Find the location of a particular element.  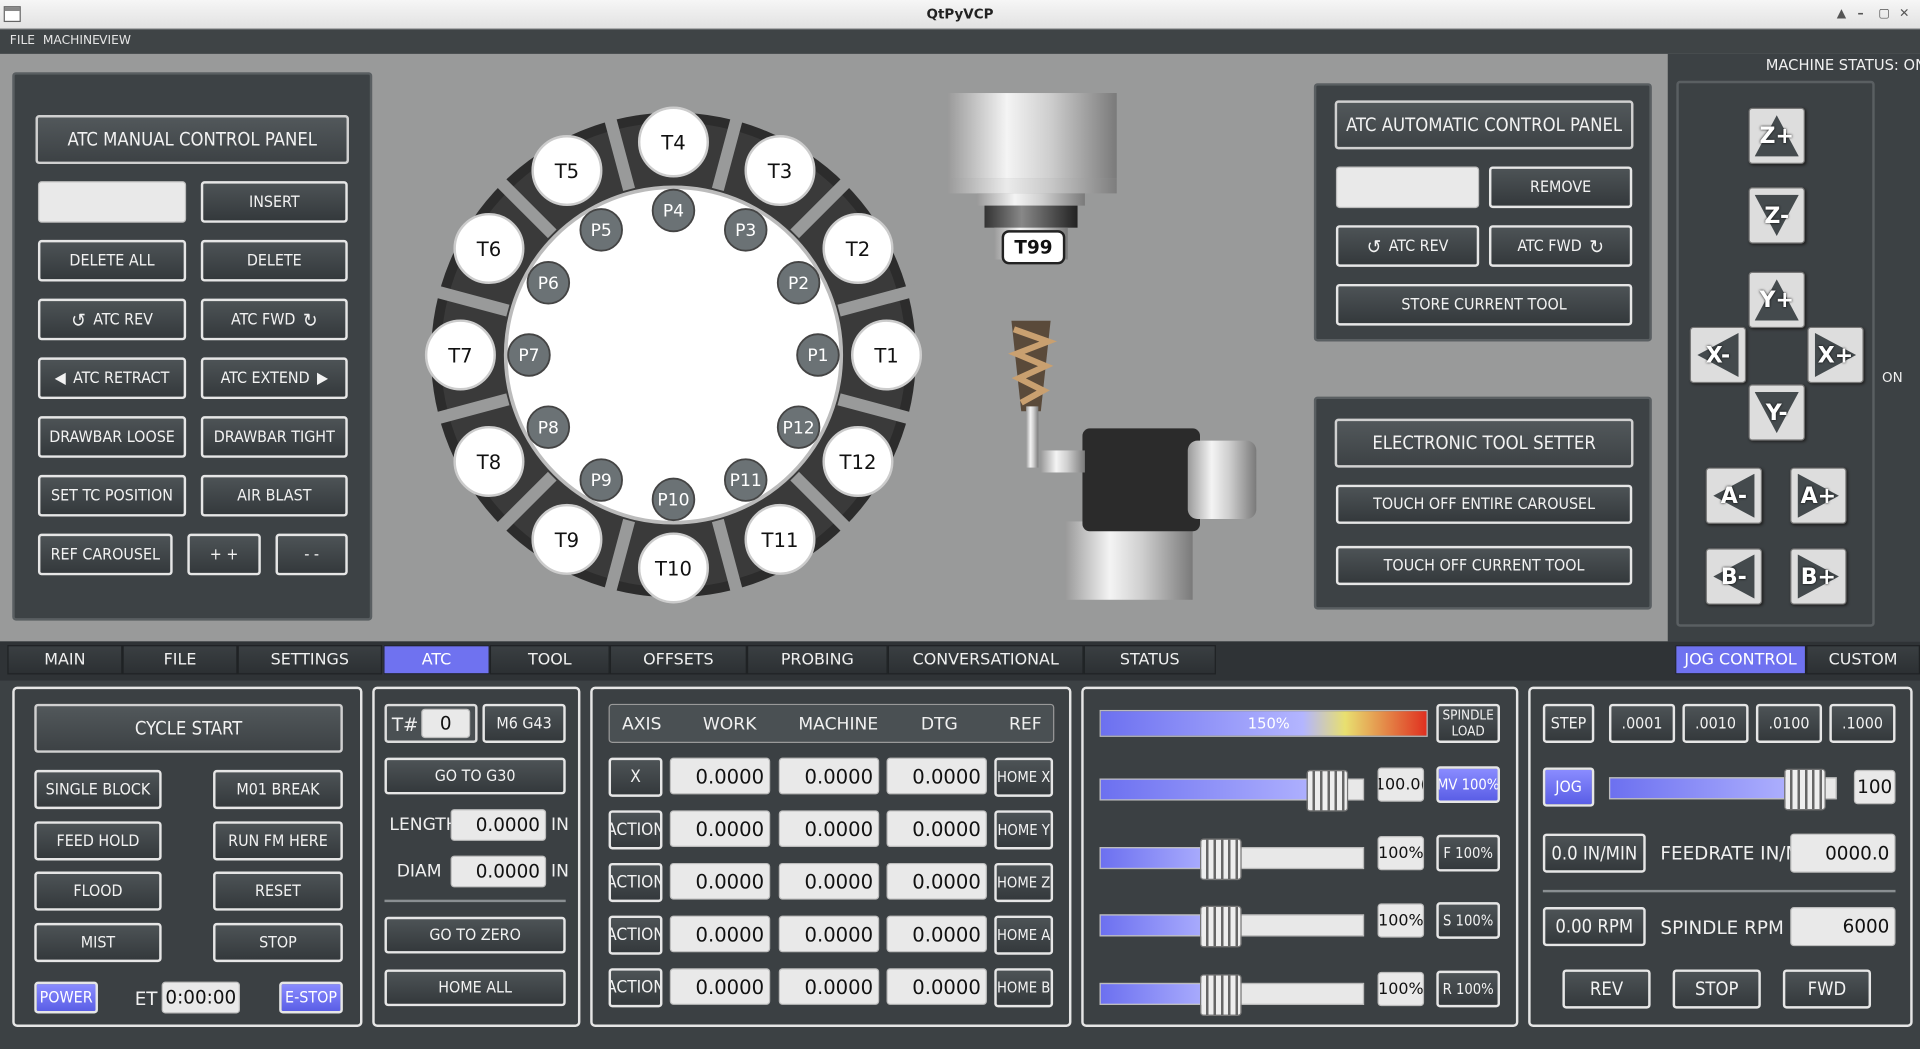

atc-fwd-button: ATC FWD ↻ is located at coordinates (274, 319).